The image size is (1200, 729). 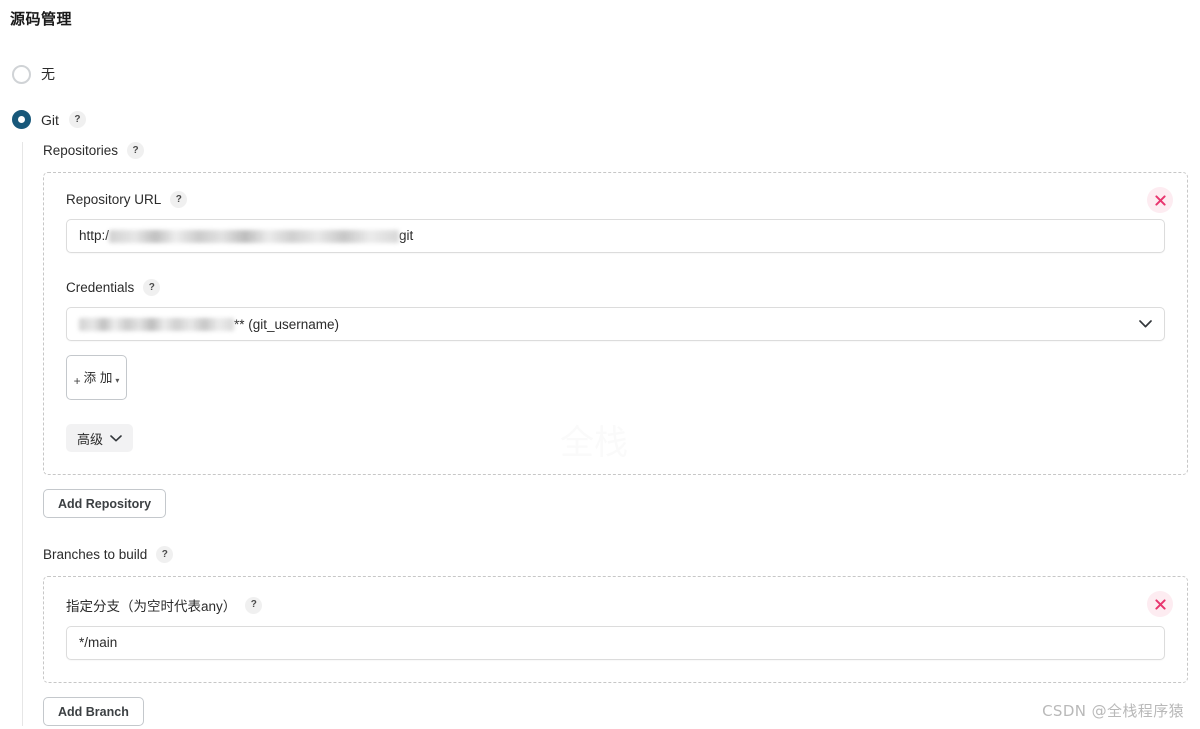 I want to click on radio-git-label: Git, so click(x=50, y=119).